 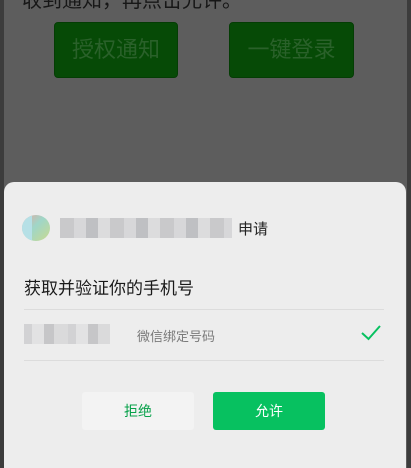 I want to click on phone-option-row: 微信绑定号码, so click(x=204, y=335).